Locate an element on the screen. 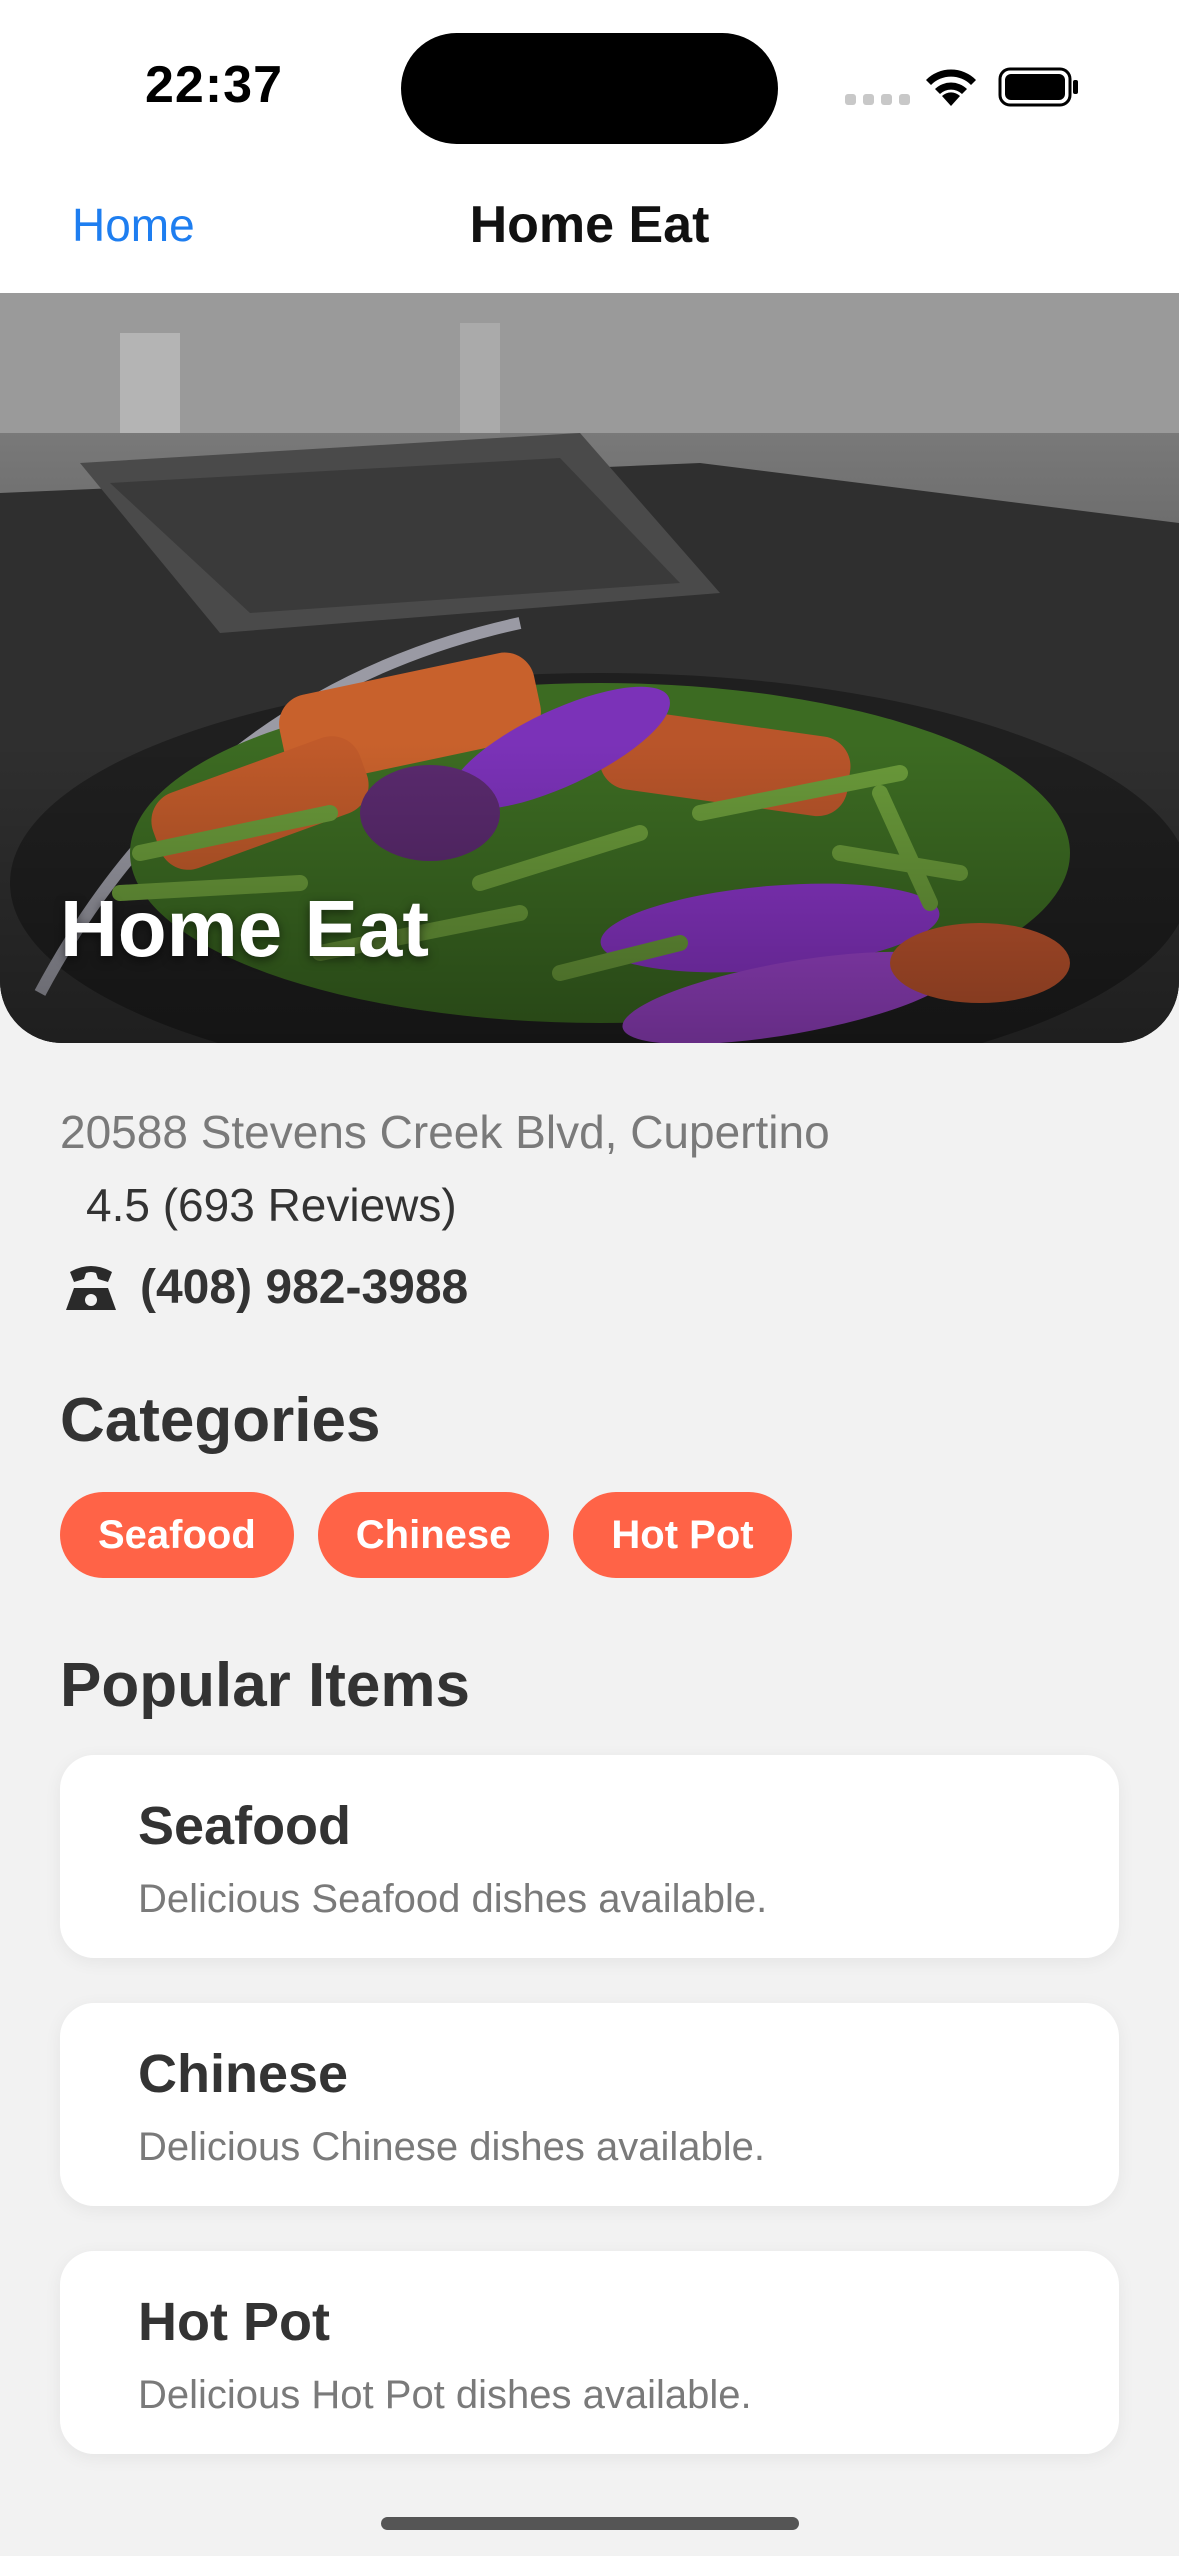  popular-item-description: Delicious Chinese dishes available. is located at coordinates (452, 2147).